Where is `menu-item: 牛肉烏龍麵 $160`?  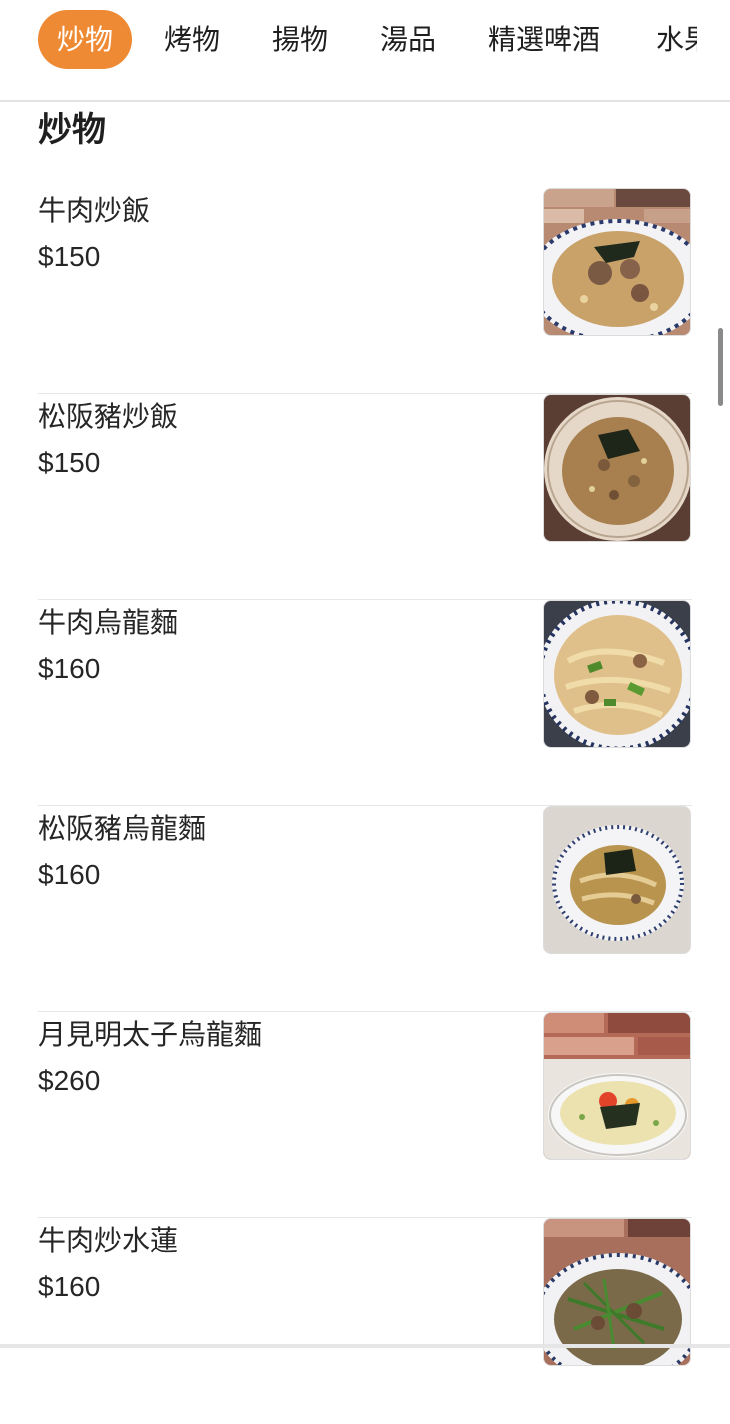 menu-item: 牛肉烏龍麵 $160 is located at coordinates (365, 703).